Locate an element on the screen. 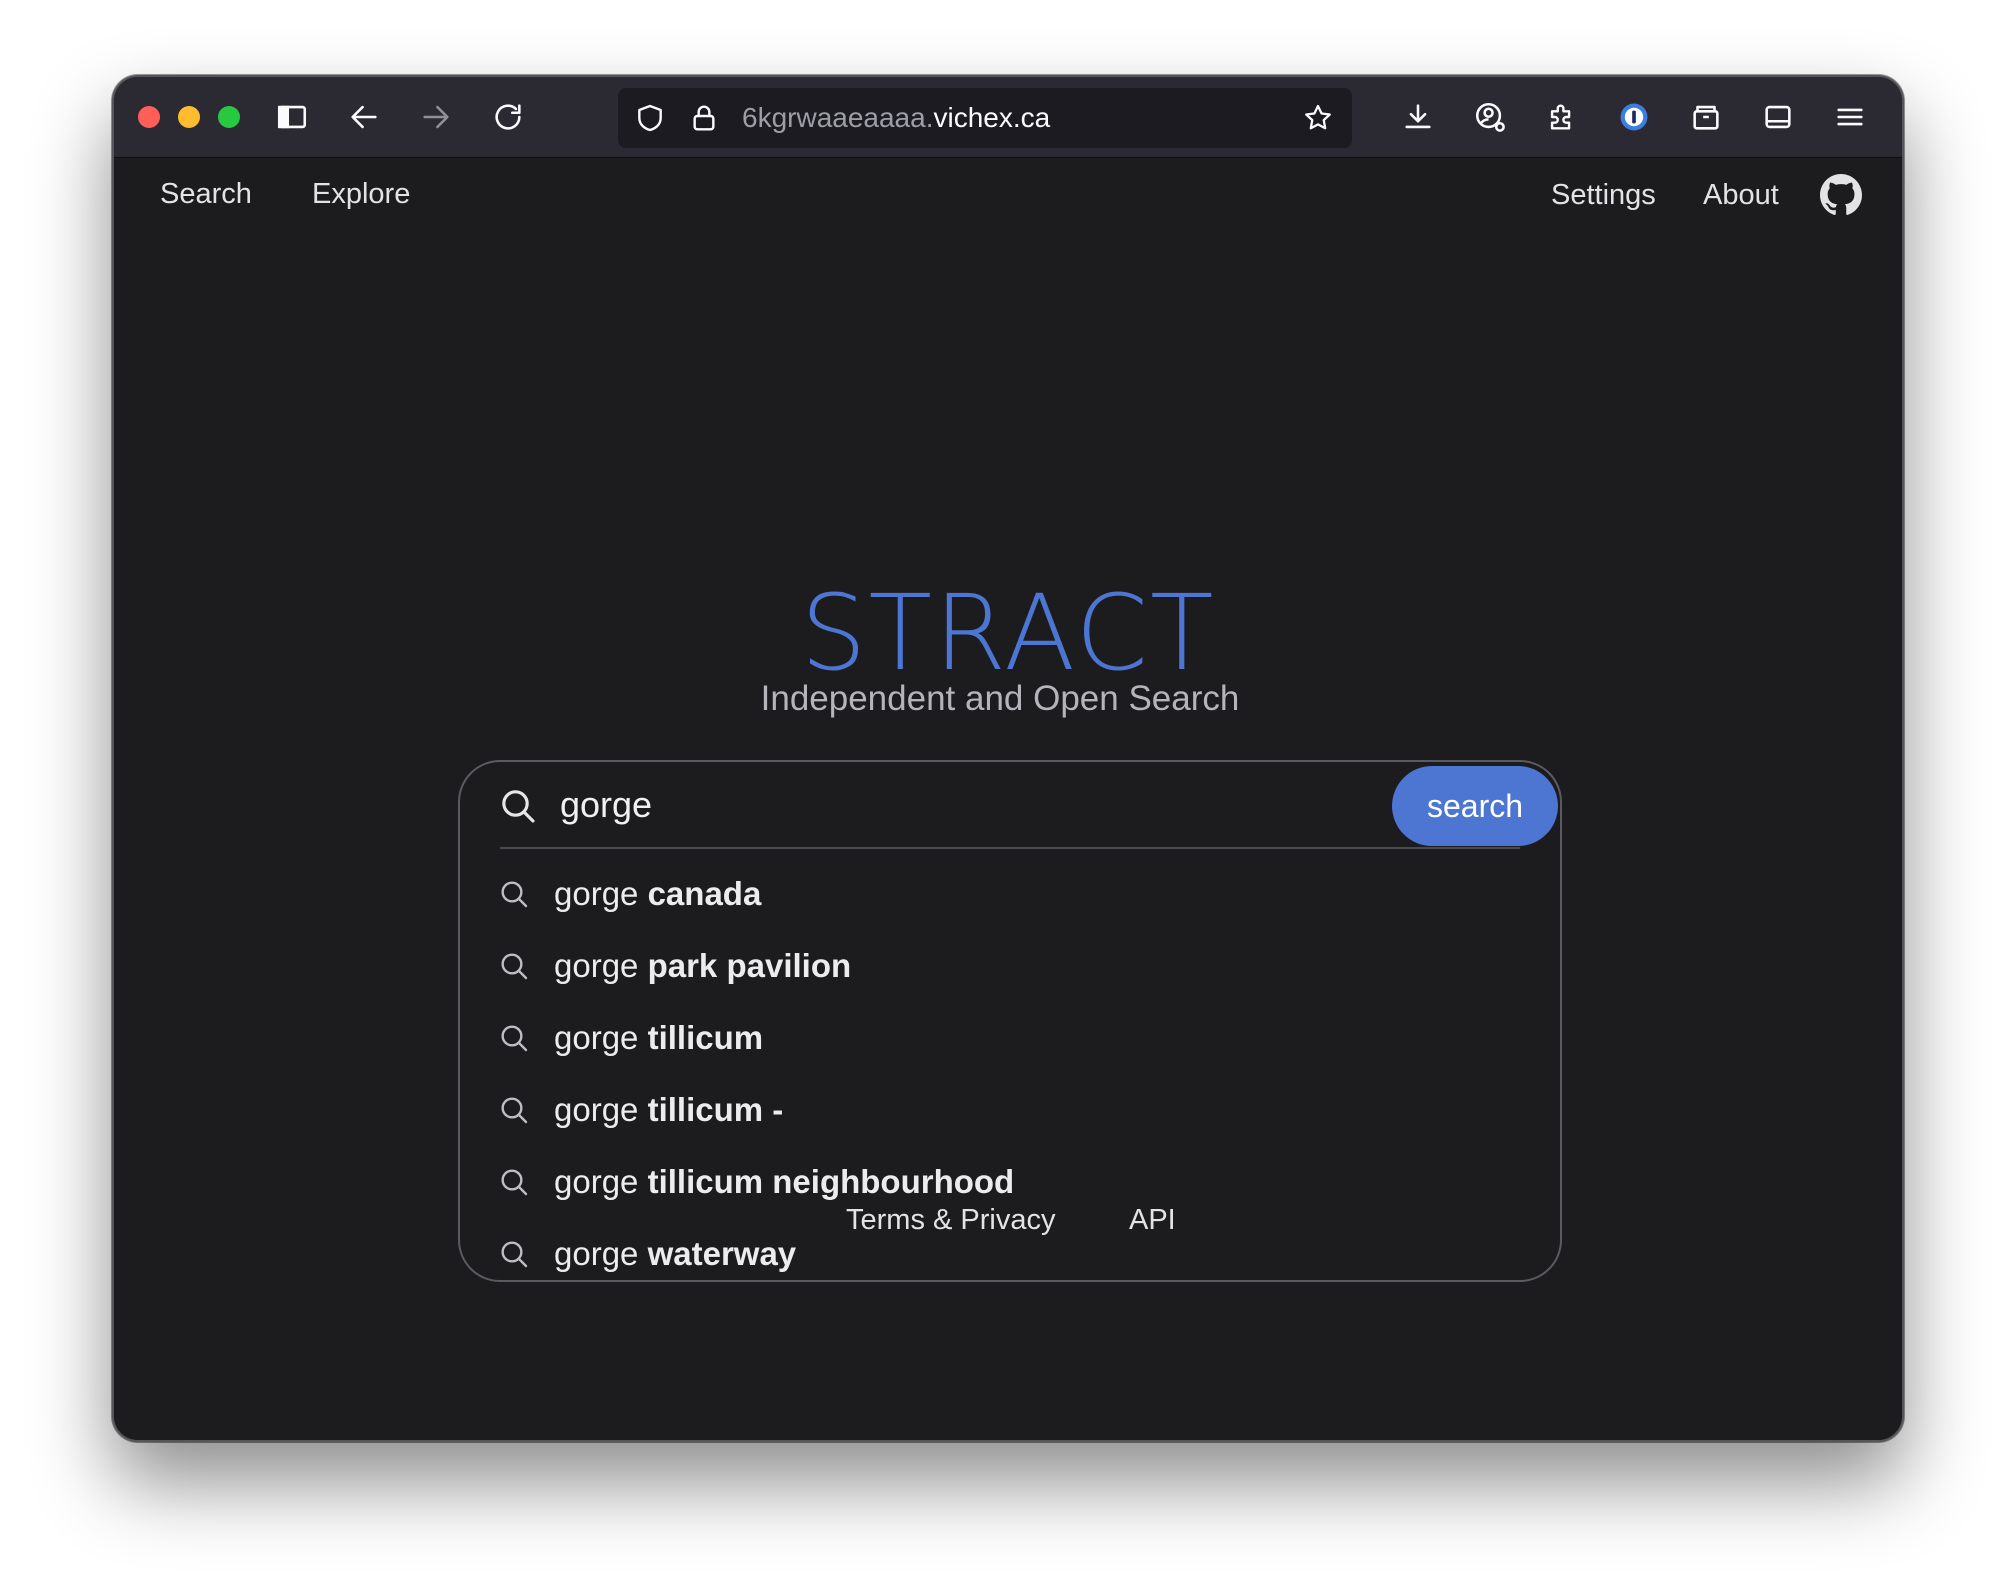 The width and height of the screenshot is (2016, 1592). reload-icon is located at coordinates (508, 117).